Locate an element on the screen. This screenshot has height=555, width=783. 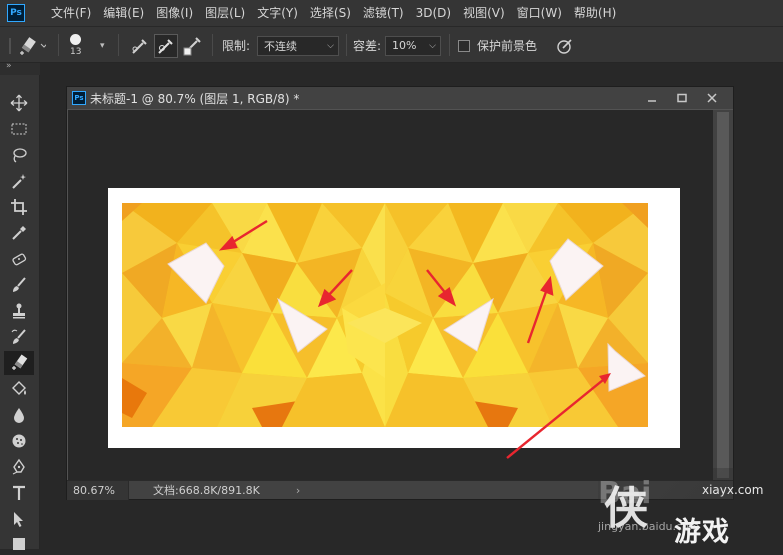
menu-help: 帮助(H) is located at coordinates (595, 13).